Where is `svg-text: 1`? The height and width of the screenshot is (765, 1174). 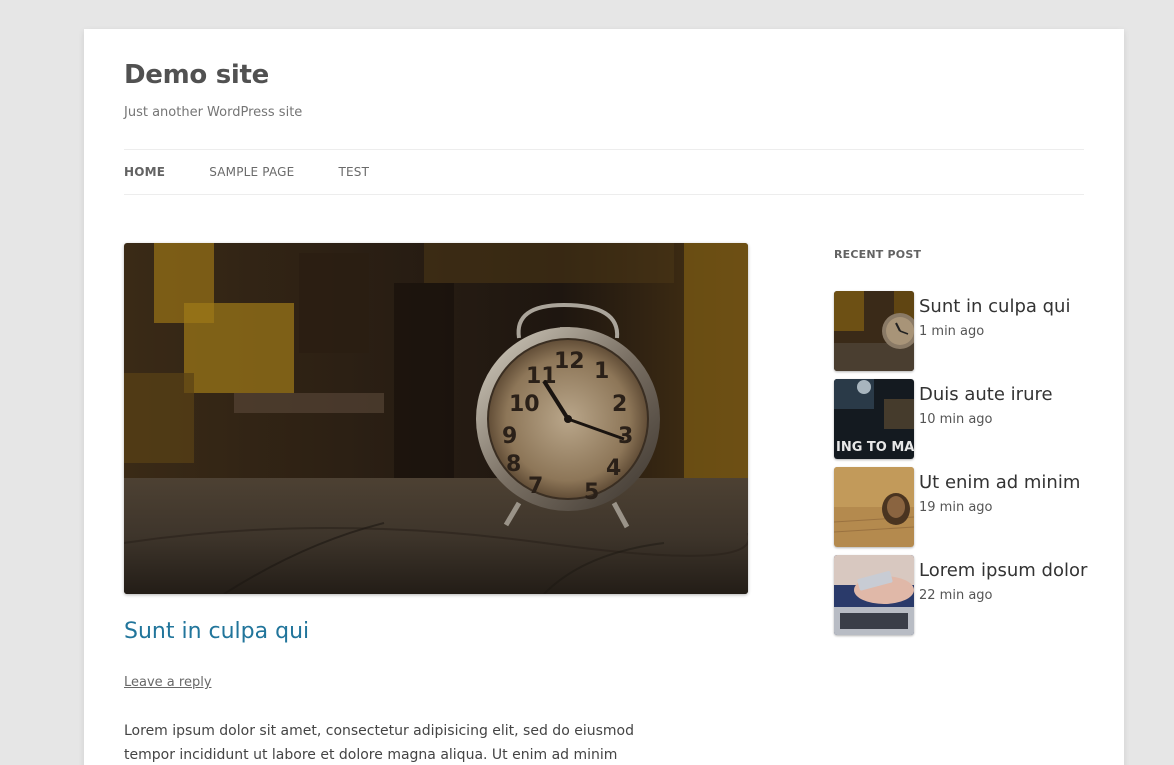
svg-text: 1 is located at coordinates (601, 371).